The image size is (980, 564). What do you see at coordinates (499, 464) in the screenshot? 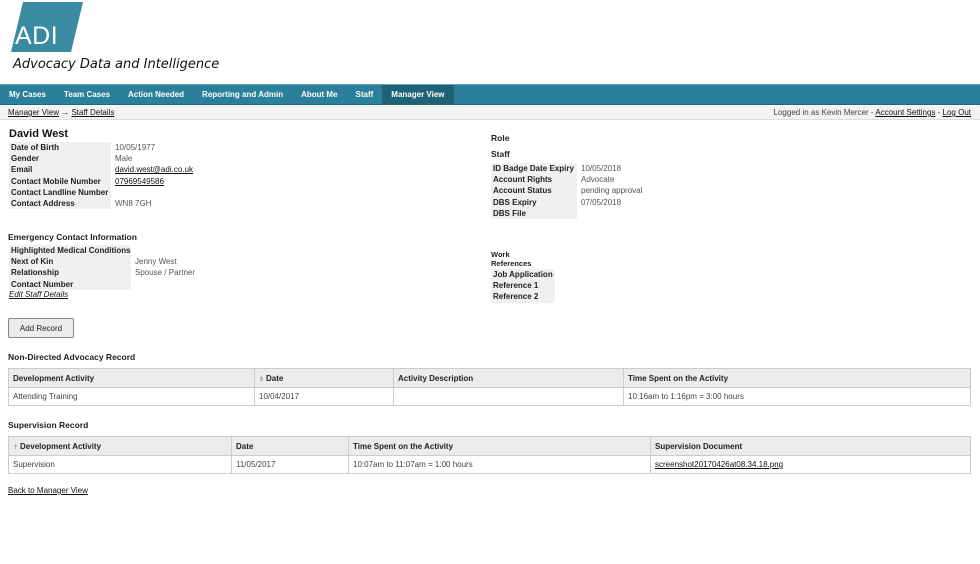
I see `cell-time-spent: 10:07am to 11:07am = 1:00 hours` at bounding box center [499, 464].